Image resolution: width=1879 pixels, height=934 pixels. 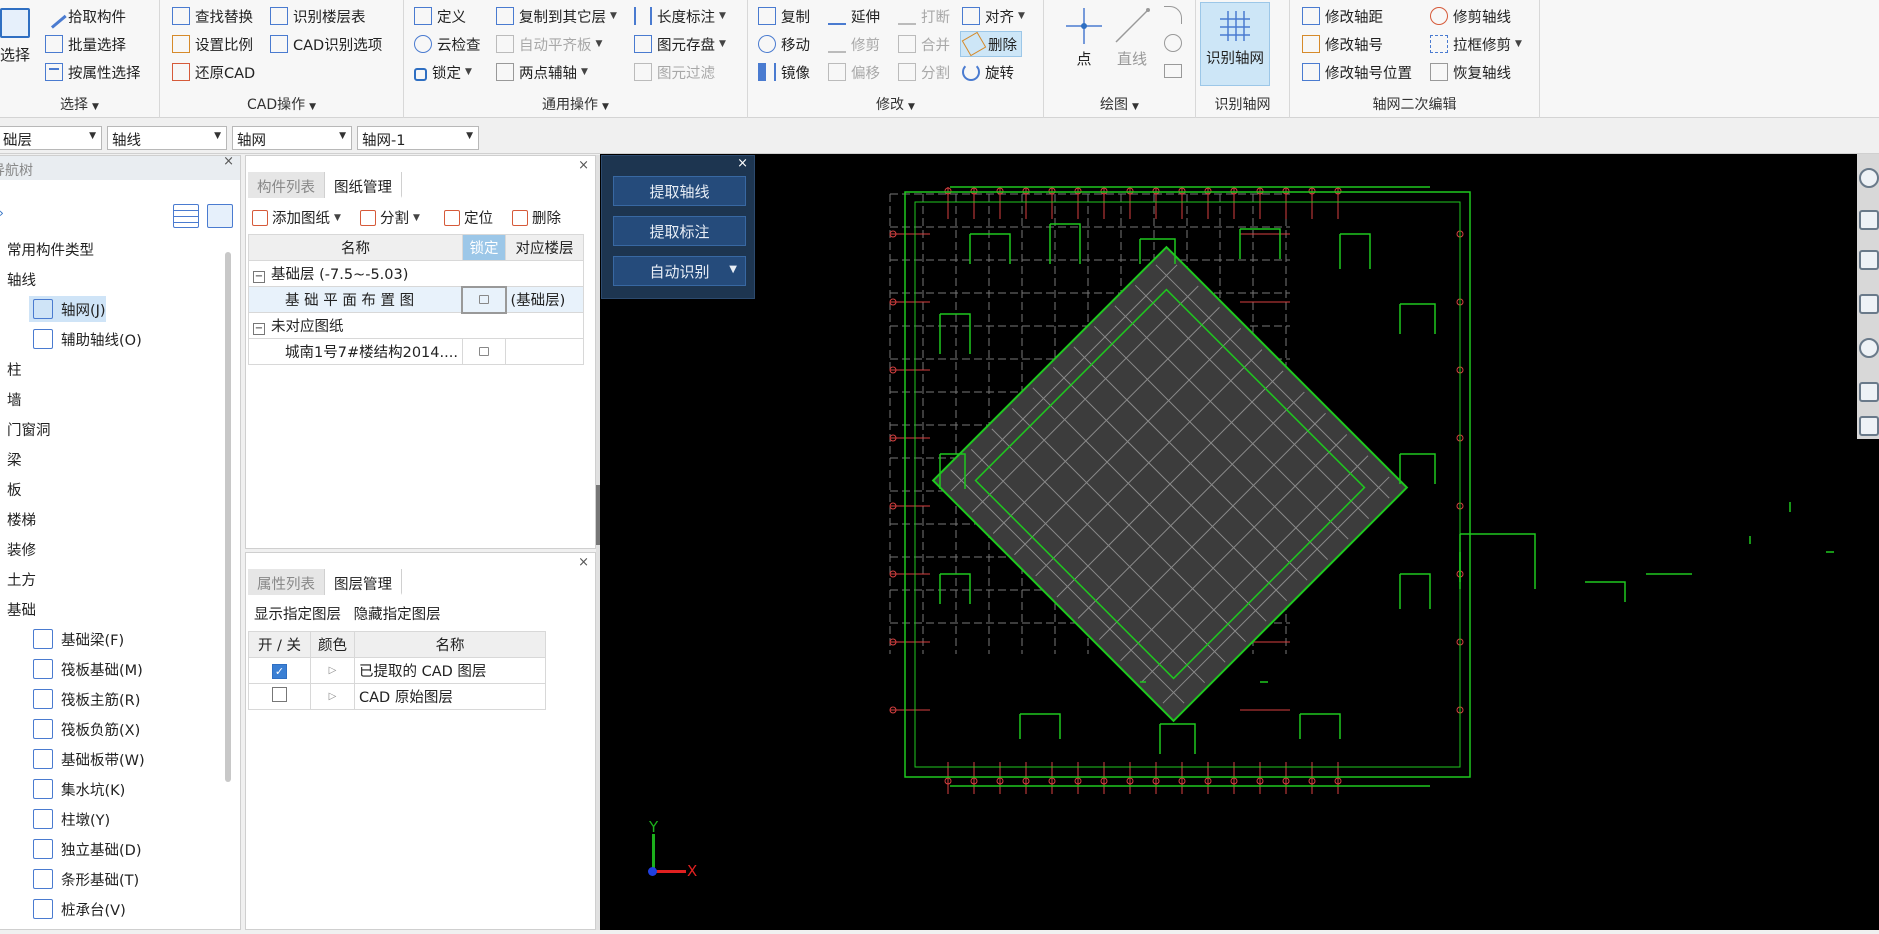 What do you see at coordinates (784, 44) in the screenshot?
I see `move-button: 移动` at bounding box center [784, 44].